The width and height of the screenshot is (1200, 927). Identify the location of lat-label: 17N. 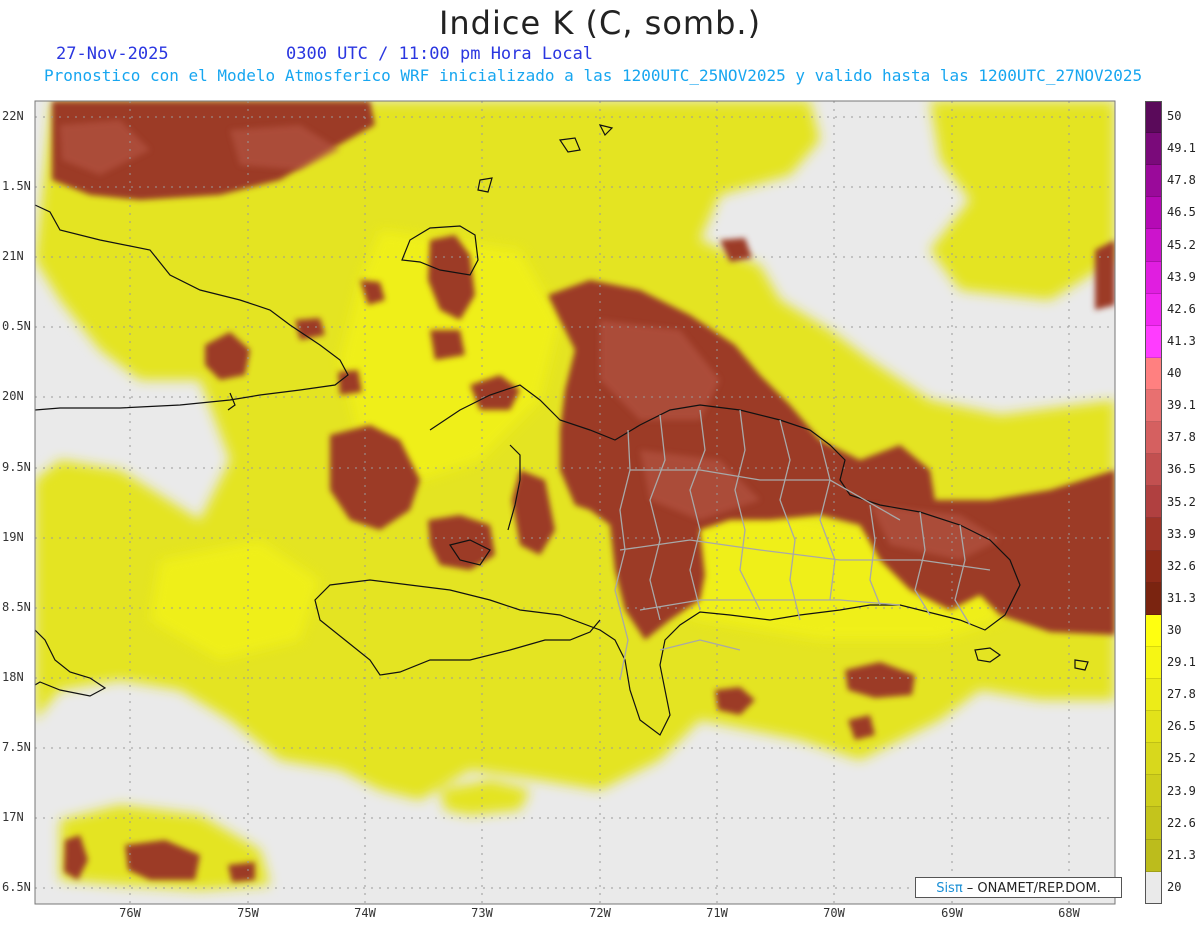
(13, 817).